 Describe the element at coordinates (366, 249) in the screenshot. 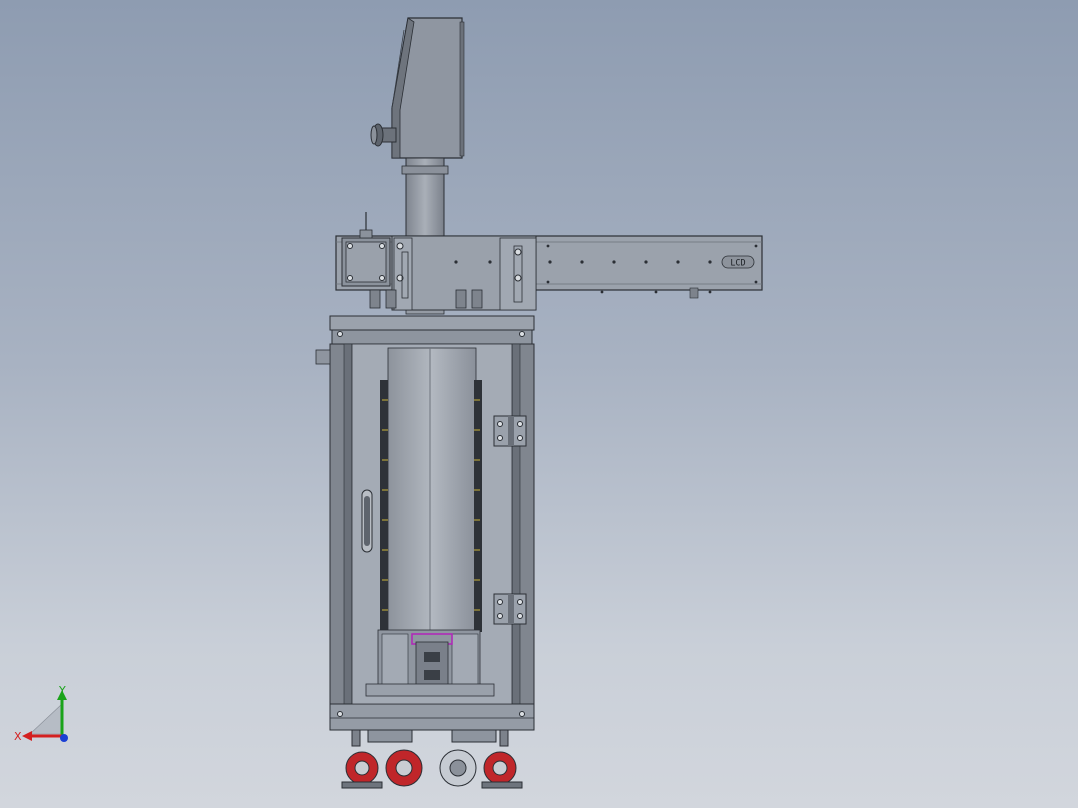

I see `motor-icon` at that location.